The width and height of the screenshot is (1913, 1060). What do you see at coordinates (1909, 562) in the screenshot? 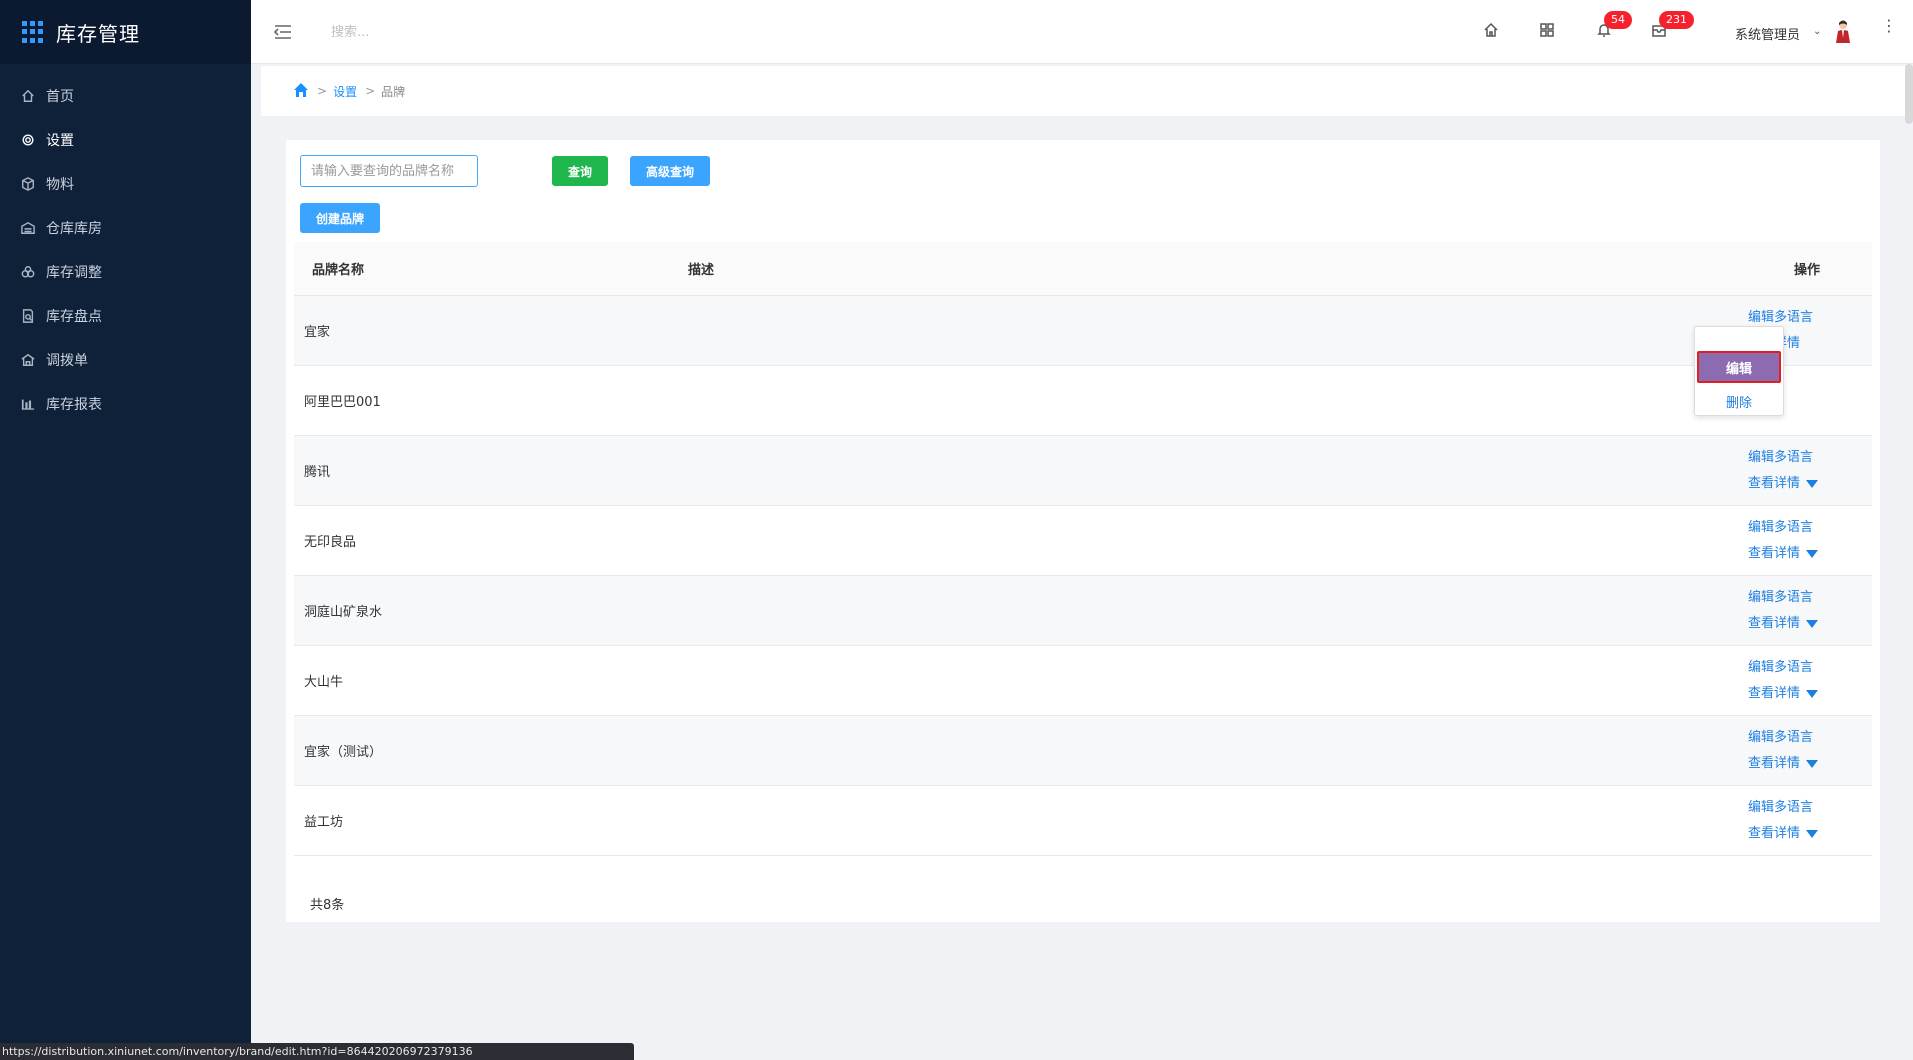
I see `scrollbar-track` at bounding box center [1909, 562].